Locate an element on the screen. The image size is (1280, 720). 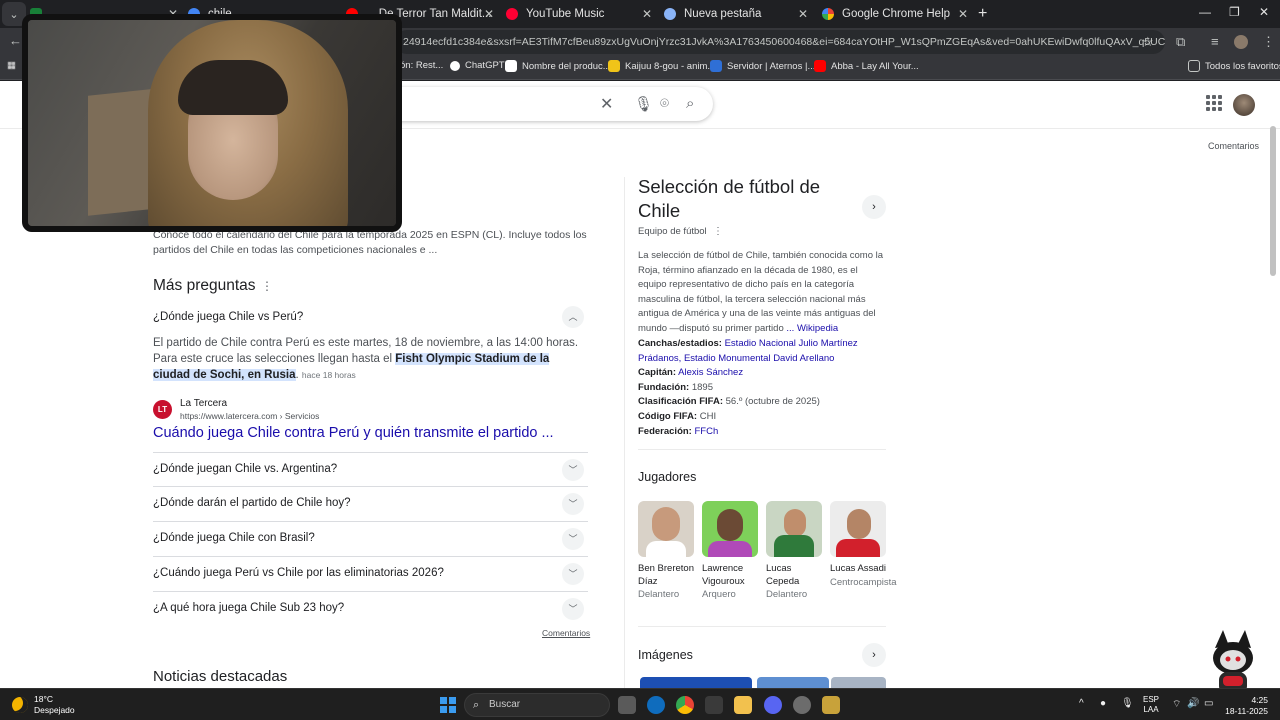
volume-icon: 🔊 is located at coordinates (1193, 703).